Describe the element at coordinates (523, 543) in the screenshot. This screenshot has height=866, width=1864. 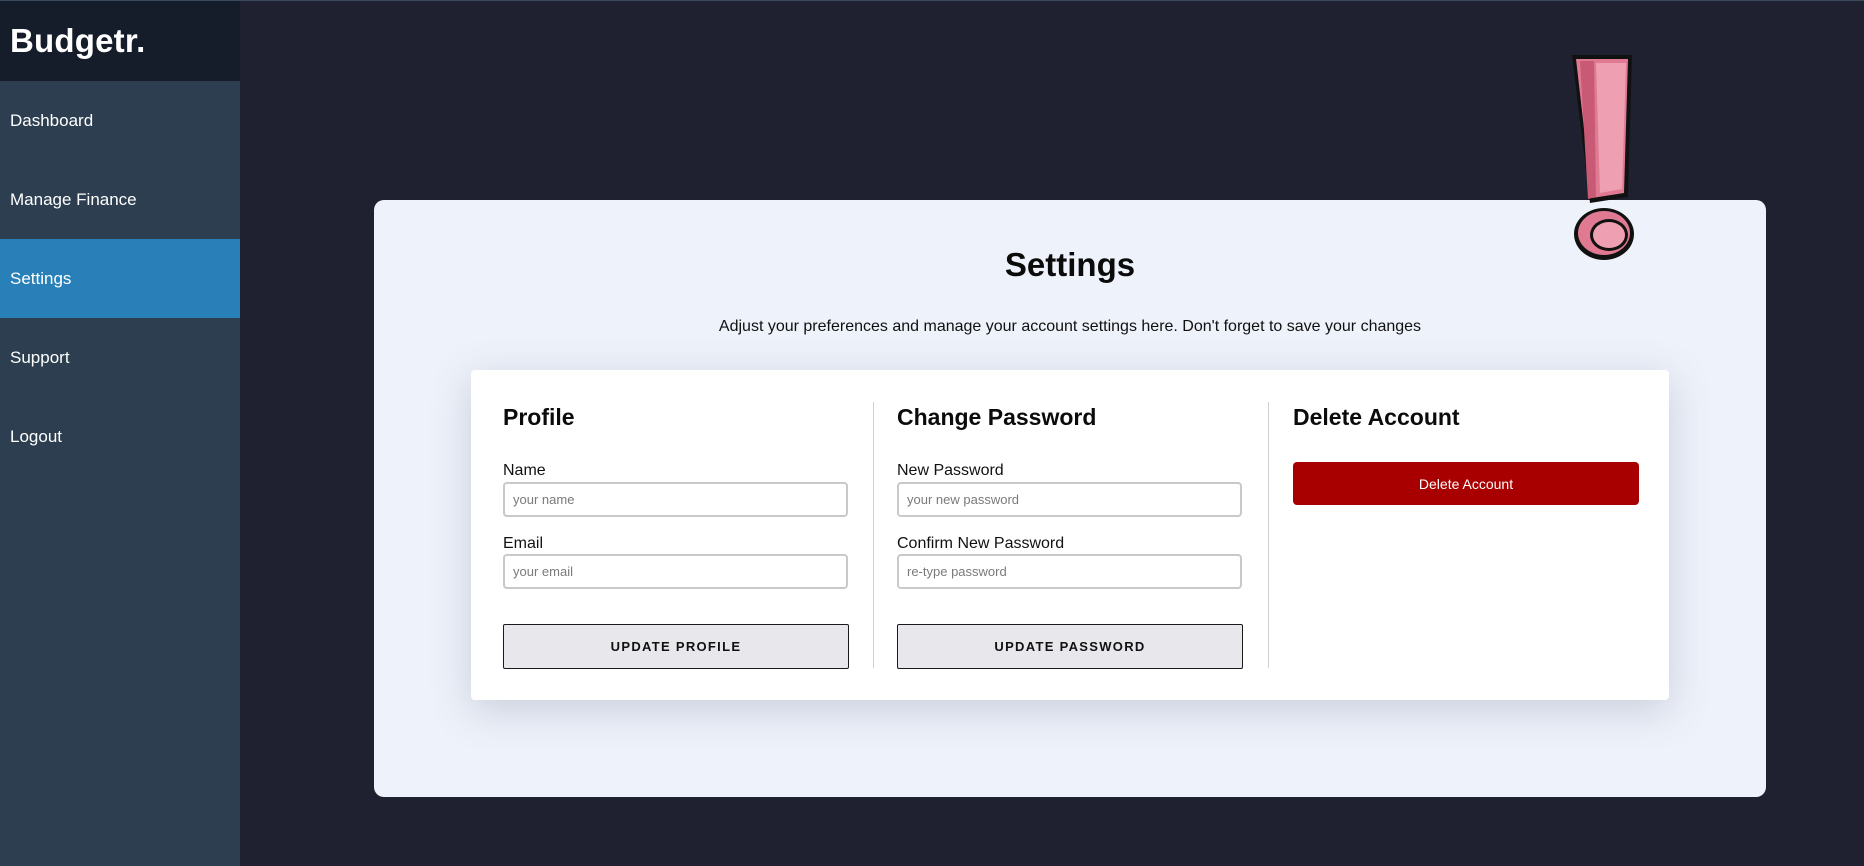
I see `email-label: Email` at that location.